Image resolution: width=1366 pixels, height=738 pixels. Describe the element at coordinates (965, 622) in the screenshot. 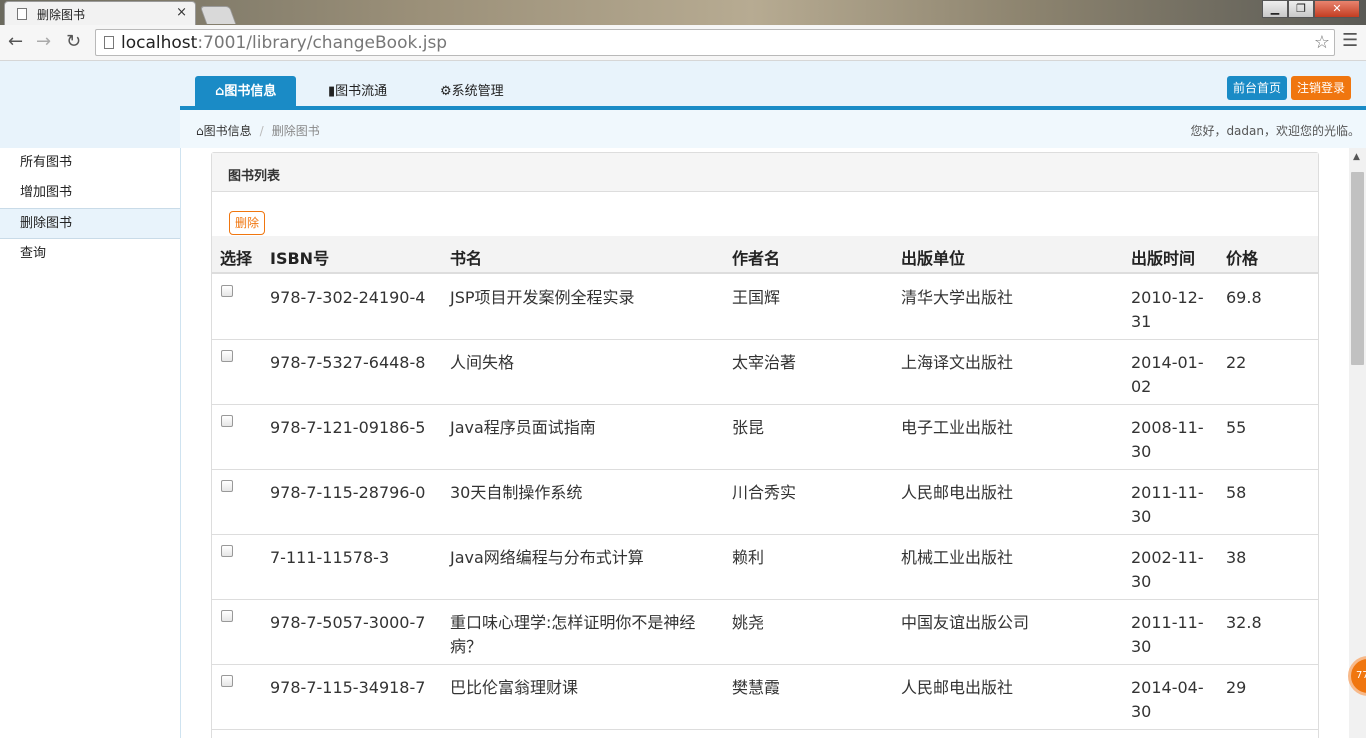

I see `publisher-cell: 中国友谊出版公司` at that location.